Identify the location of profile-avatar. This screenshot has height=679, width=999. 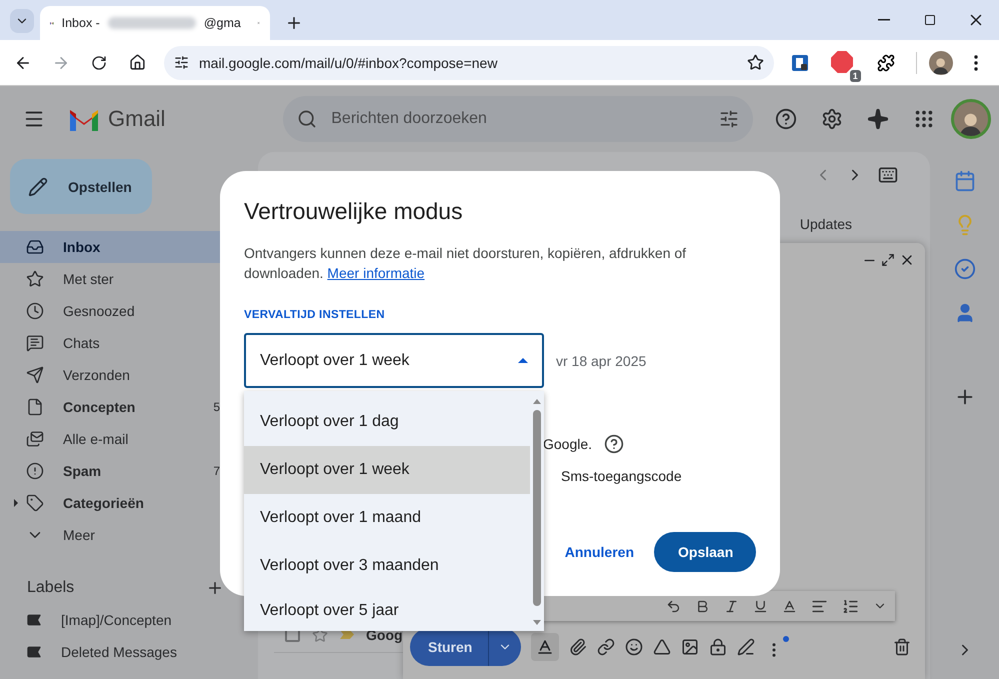
(941, 62).